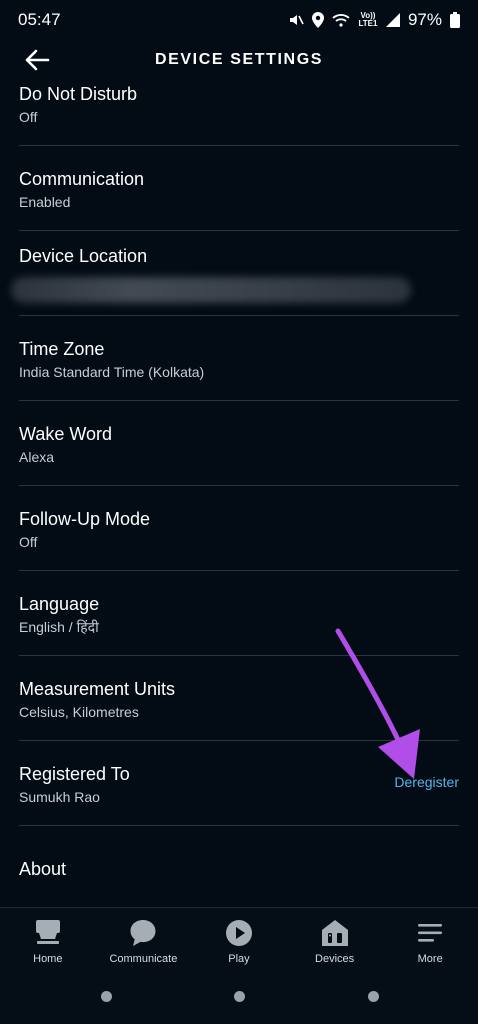 This screenshot has height=1024, width=478. What do you see at coordinates (455, 20) in the screenshot?
I see `battery-icon` at bounding box center [455, 20].